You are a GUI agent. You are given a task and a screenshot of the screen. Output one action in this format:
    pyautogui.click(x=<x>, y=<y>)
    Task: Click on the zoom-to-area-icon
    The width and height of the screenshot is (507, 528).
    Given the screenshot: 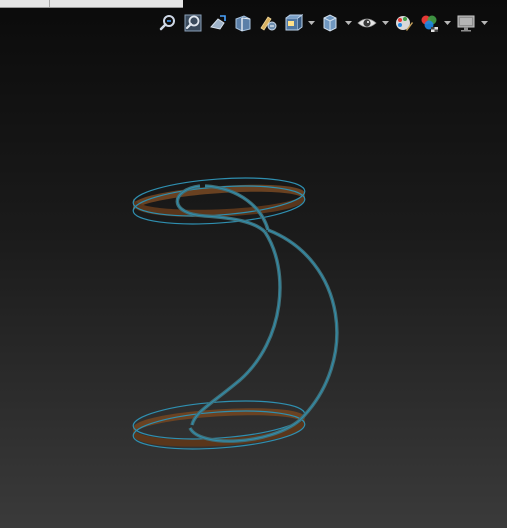 What is the action you would take?
    pyautogui.click(x=193, y=23)
    